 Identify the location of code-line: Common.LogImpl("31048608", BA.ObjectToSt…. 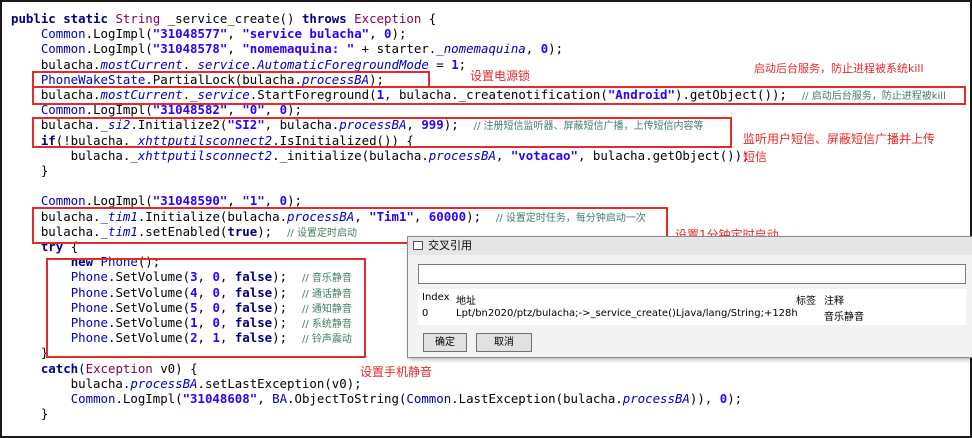
(376, 398).